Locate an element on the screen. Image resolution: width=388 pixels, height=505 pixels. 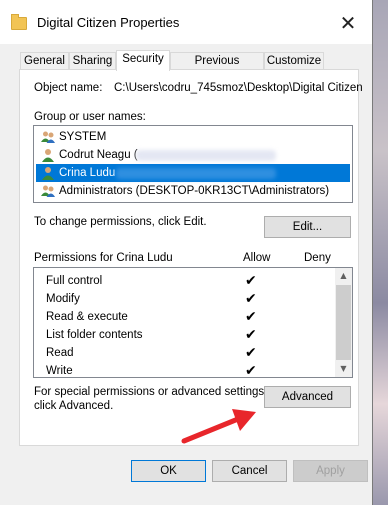
permission-name: Modify is located at coordinates (63, 299).